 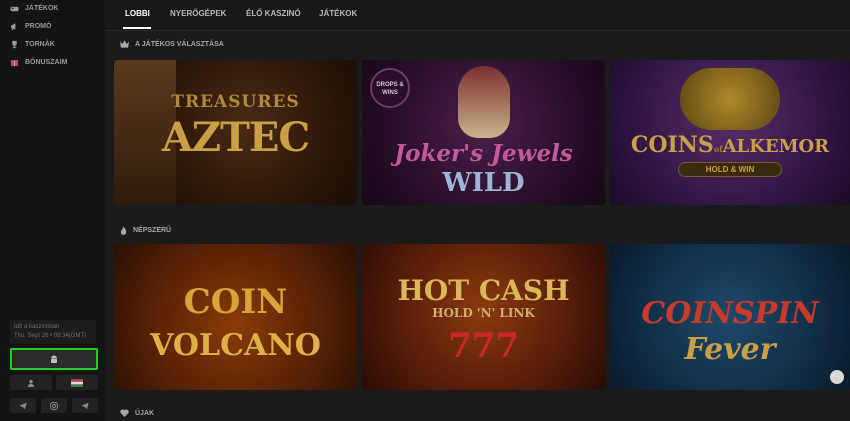 I want to click on gift-icon, so click(x=14, y=63).